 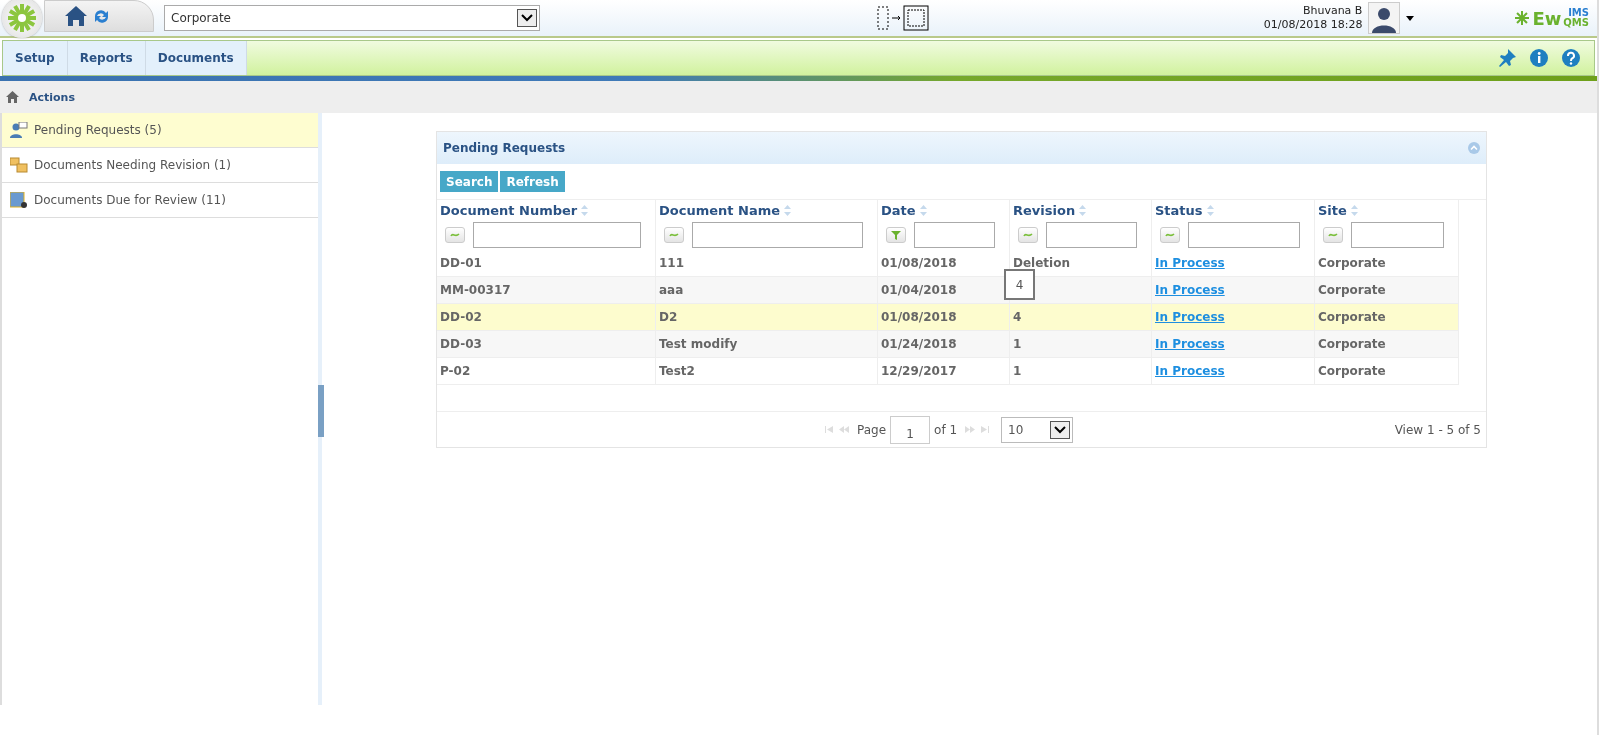 I want to click on first-page-icon, so click(x=829, y=429).